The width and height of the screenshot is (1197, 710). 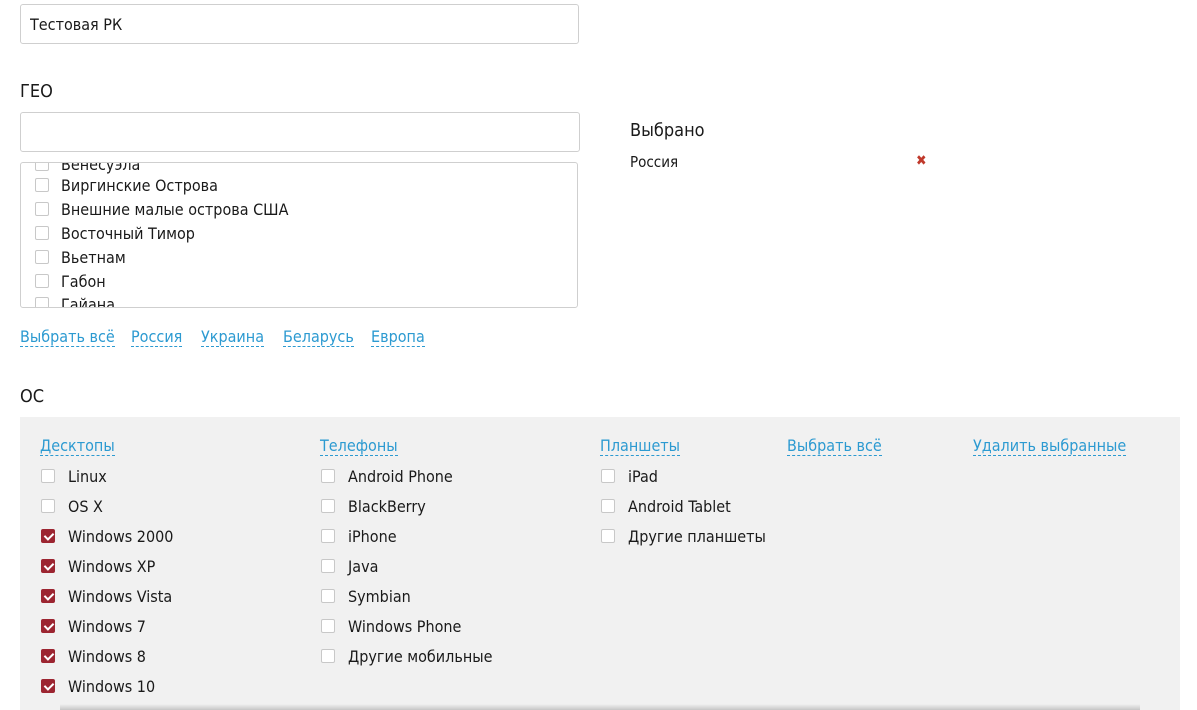 I want to click on os-item-label: Windows 7, so click(x=107, y=626).